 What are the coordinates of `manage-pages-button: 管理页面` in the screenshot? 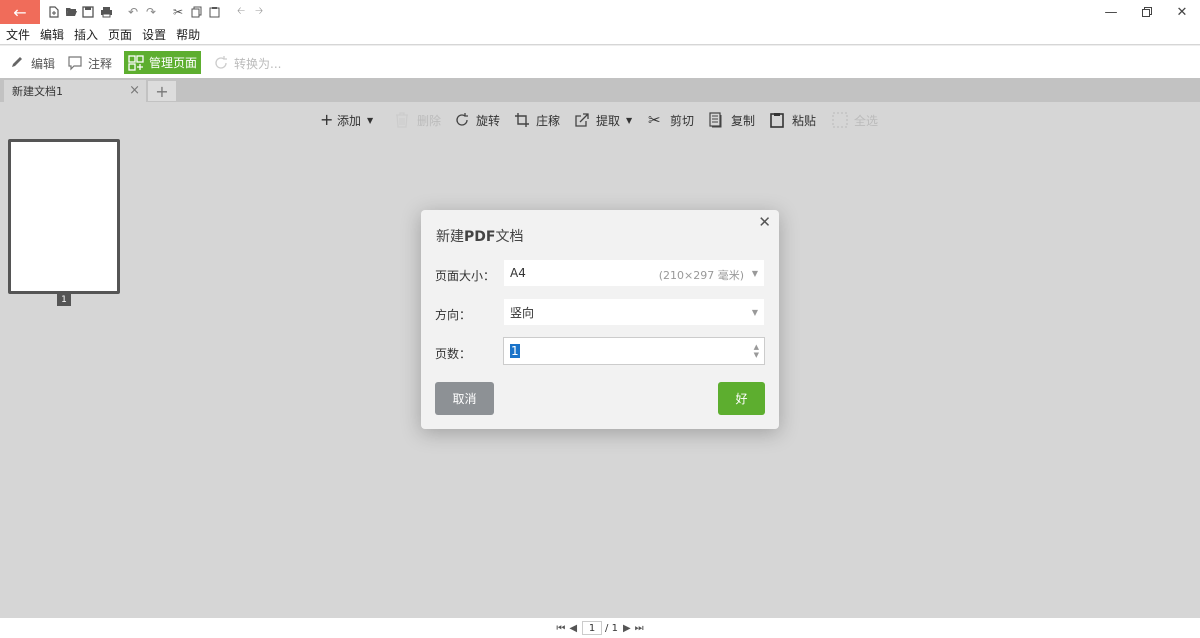 It's located at (163, 62).